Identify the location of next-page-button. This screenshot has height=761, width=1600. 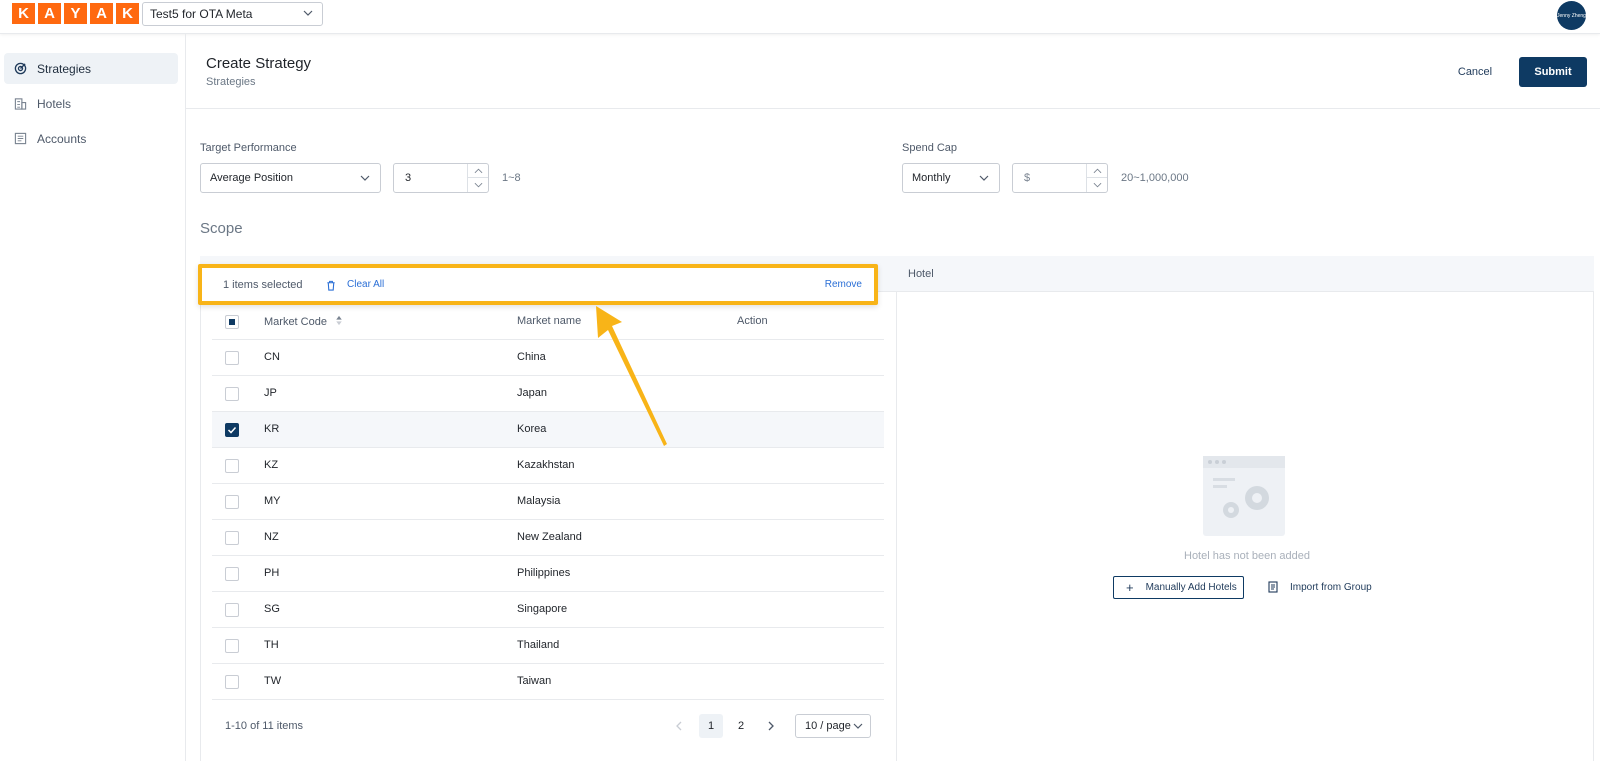
(771, 726).